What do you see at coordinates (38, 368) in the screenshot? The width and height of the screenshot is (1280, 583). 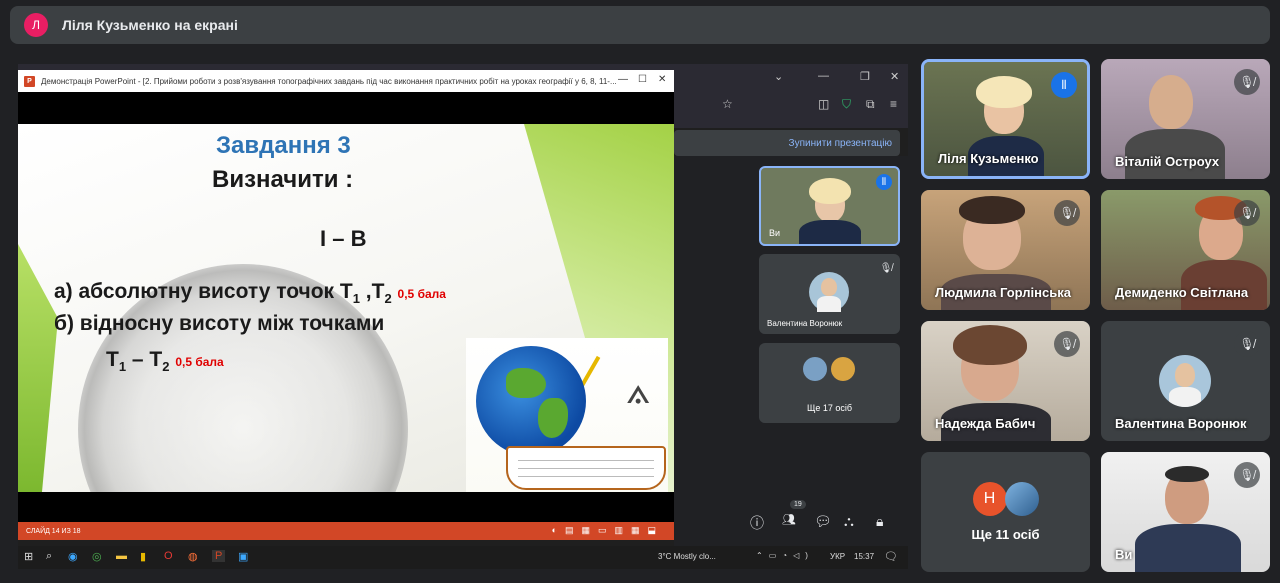 I see `slide-deco-green-left` at bounding box center [38, 368].